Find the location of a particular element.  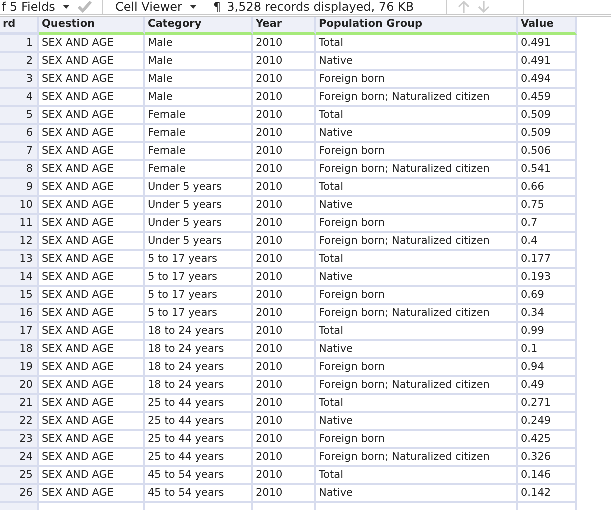

record-number: 19 is located at coordinates (19, 368).